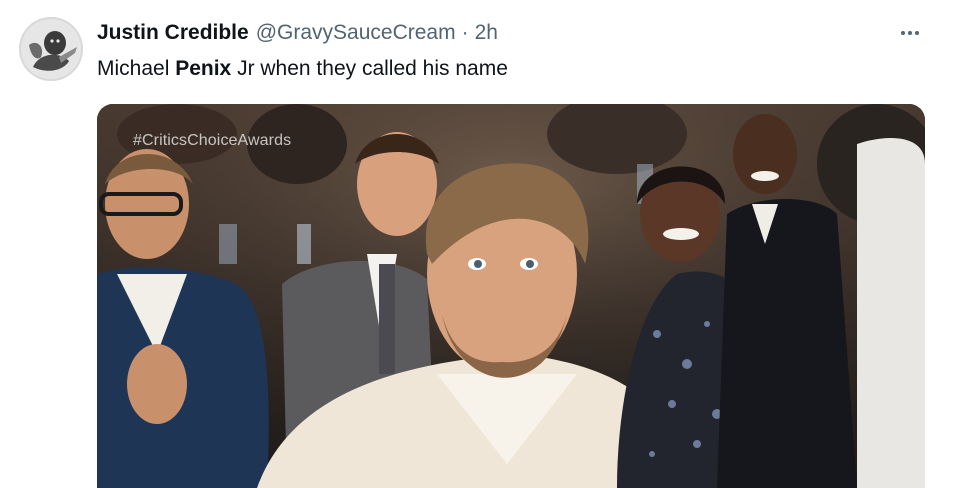 This screenshot has height=488, width=958. Describe the element at coordinates (136, 68) in the screenshot. I see `tweet-text-start: Michael` at that location.